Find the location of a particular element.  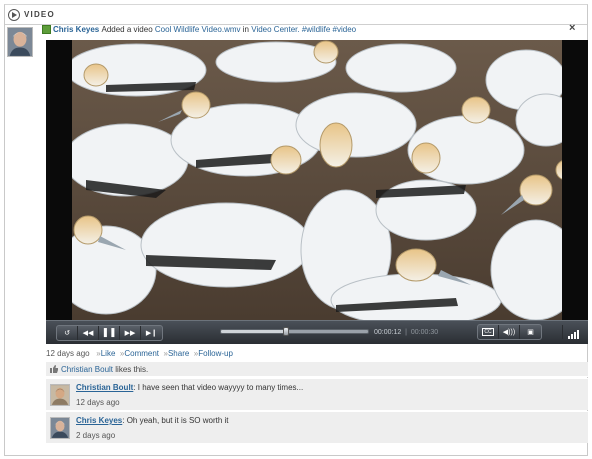

seek-bar is located at coordinates (294, 331).